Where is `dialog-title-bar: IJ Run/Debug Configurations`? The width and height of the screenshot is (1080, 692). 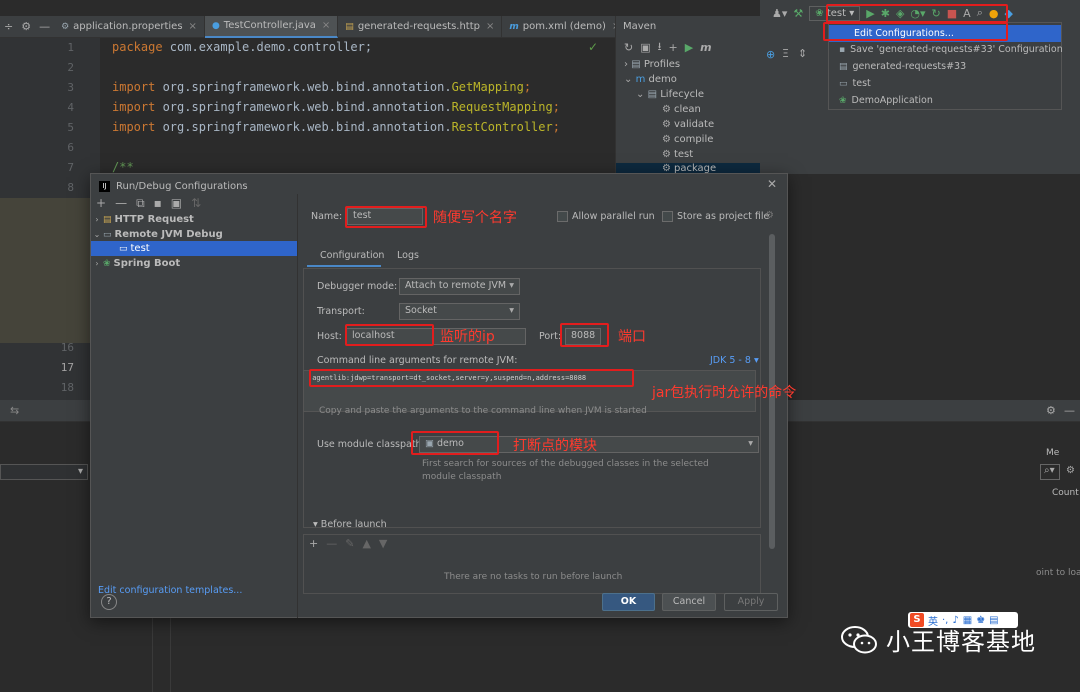 dialog-title-bar: IJ Run/Debug Configurations is located at coordinates (439, 184).